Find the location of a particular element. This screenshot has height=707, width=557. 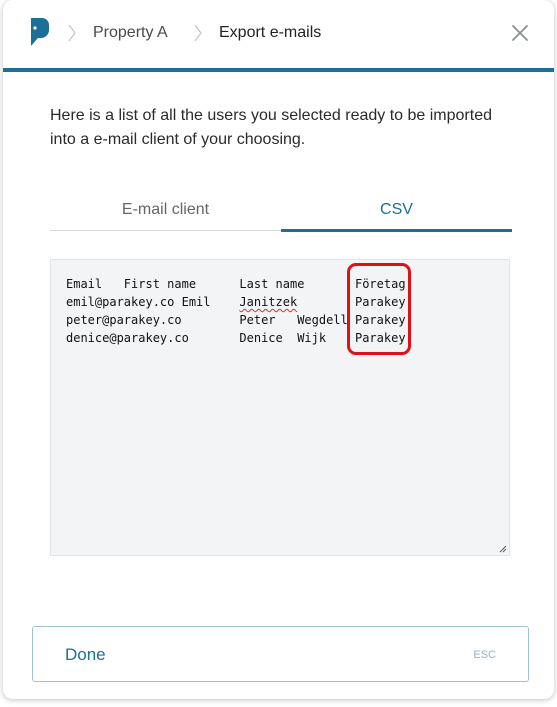

company-column-highlight is located at coordinates (379, 309).